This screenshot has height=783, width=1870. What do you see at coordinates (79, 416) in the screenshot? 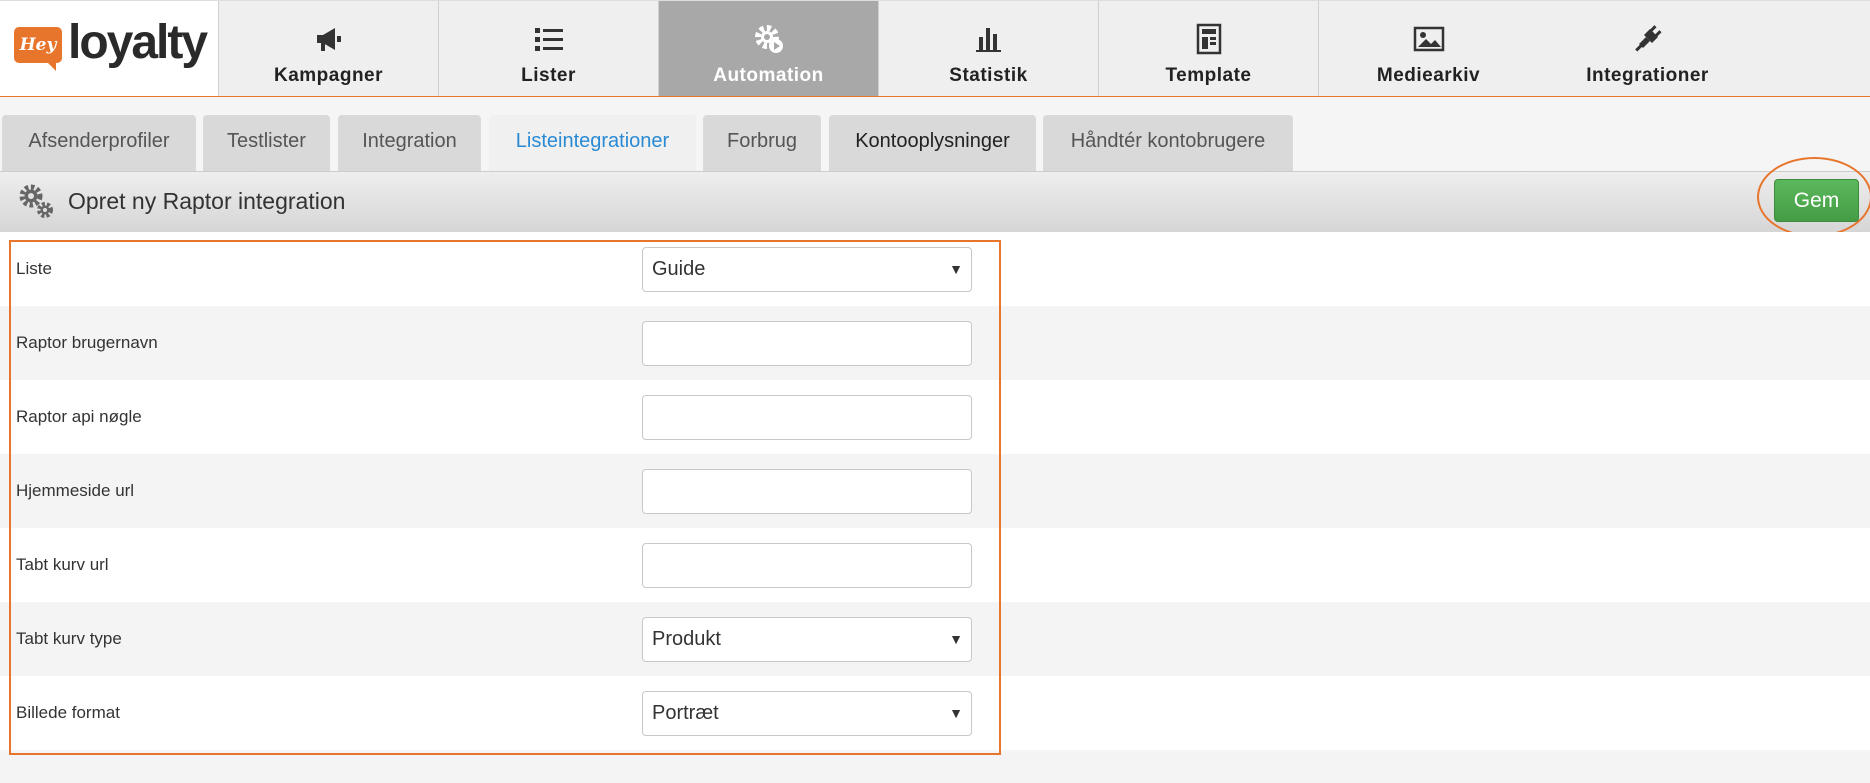
I see `field-label: Raptor api nøgle` at bounding box center [79, 416].